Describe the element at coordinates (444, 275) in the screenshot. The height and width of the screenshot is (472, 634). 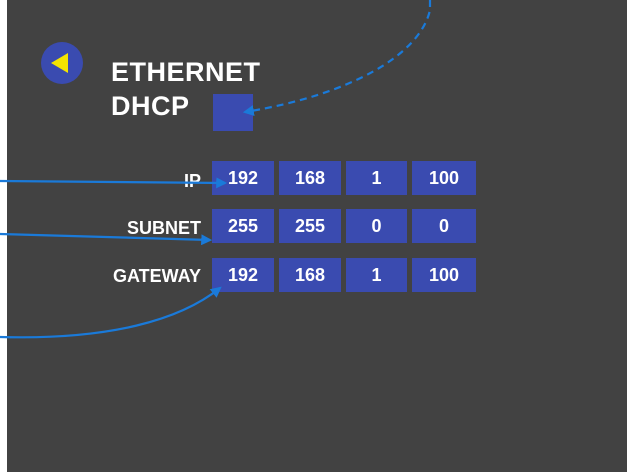
I see `gateway-octet-4: 100` at that location.